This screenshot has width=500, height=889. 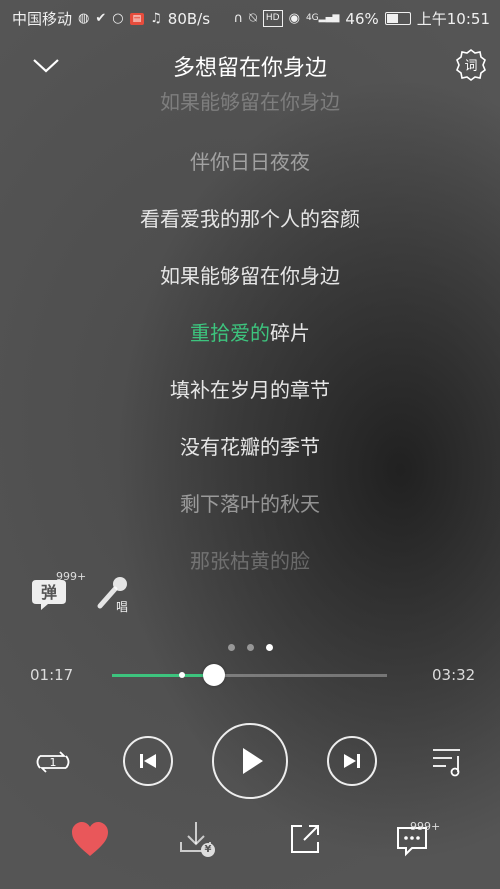 I want to click on news-notification-icon: ▤, so click(x=137, y=18).